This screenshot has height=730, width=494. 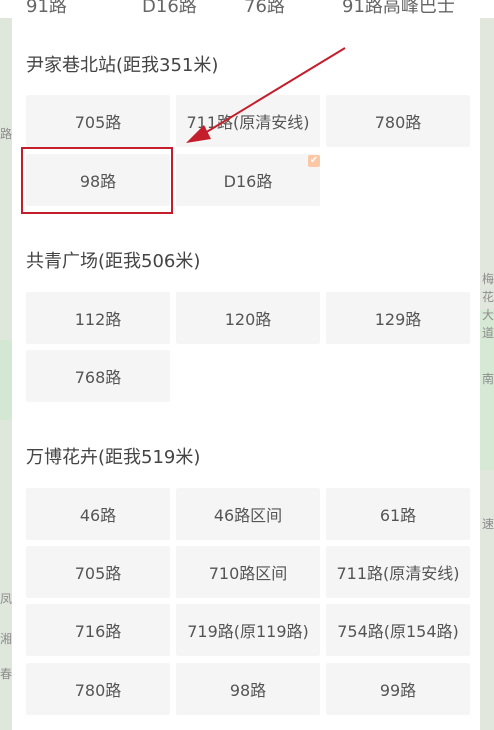 I want to click on route-chip-46: 46路, so click(x=98, y=514).